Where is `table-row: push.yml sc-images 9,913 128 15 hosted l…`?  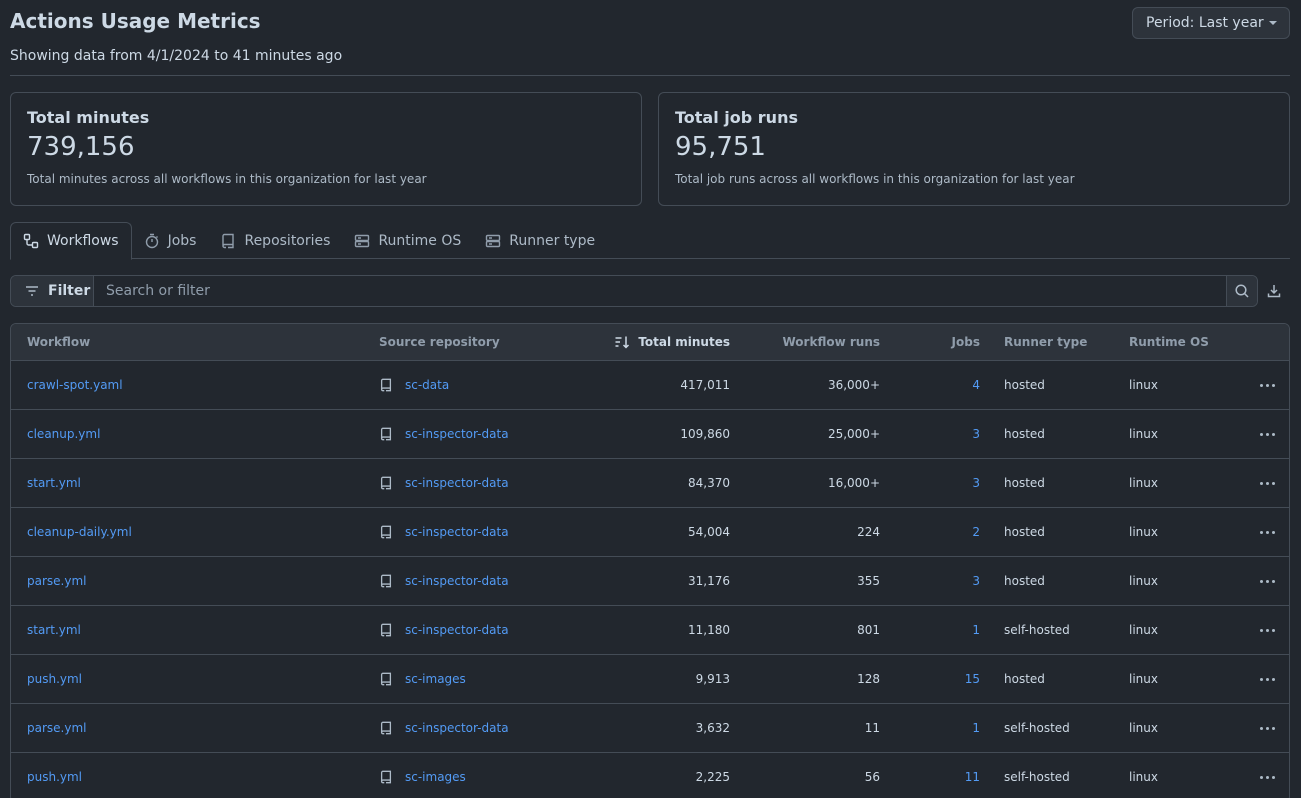 table-row: push.yml sc-images 9,913 128 15 hosted l… is located at coordinates (650, 679).